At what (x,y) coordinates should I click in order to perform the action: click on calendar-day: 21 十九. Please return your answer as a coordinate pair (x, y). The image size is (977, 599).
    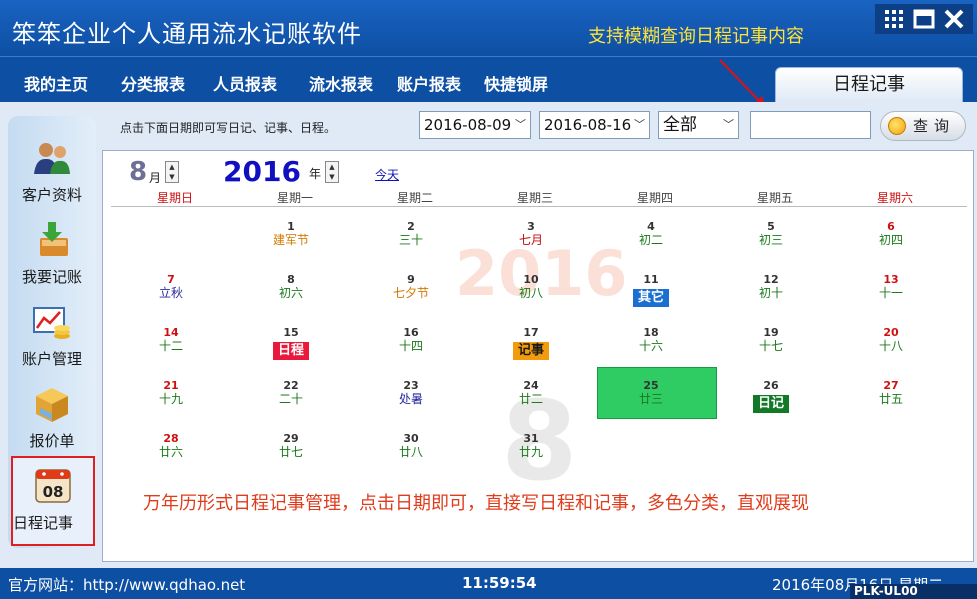
    Looking at the image, I should click on (171, 393).